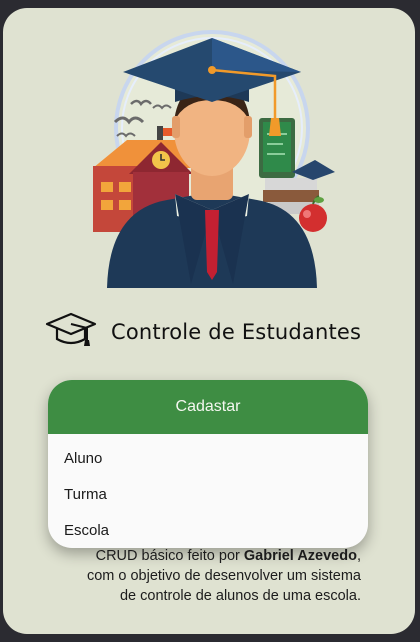  What do you see at coordinates (358, 556) in the screenshot?
I see `description-comma: ,` at bounding box center [358, 556].